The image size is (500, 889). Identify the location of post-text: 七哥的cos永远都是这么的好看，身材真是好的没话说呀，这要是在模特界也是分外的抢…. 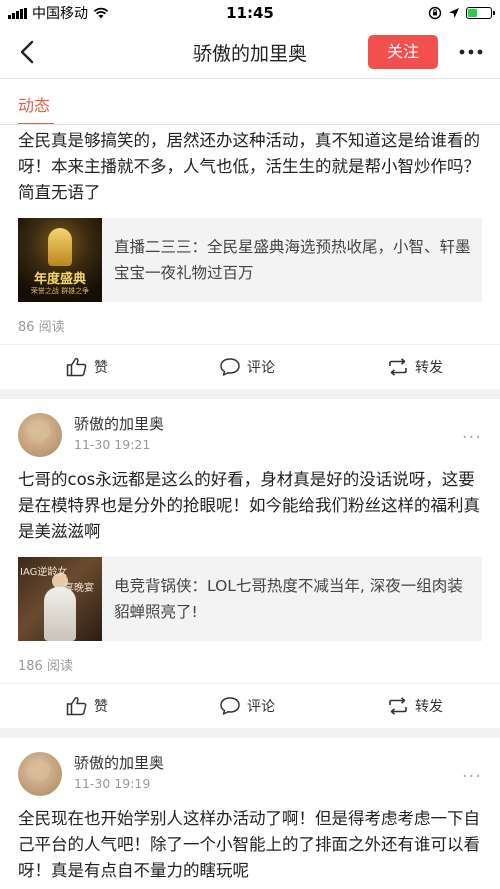
(249, 505).